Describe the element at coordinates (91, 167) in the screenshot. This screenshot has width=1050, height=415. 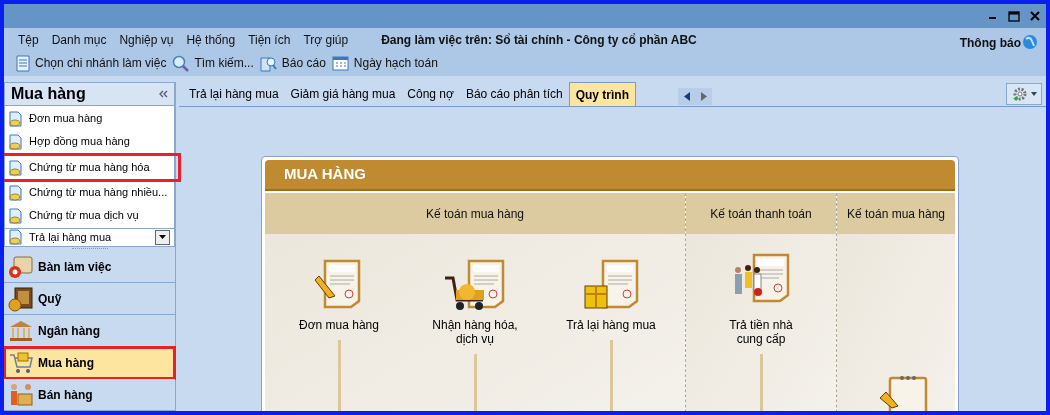
I see `sidebar-item: Chứng từ mua hàng hóa` at that location.